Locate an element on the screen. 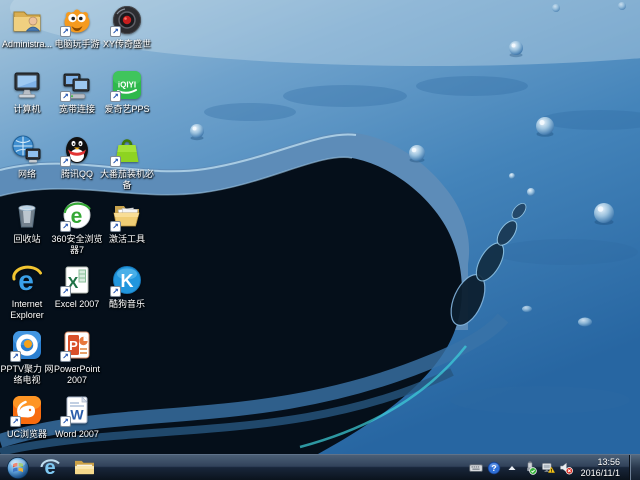 The width and height of the screenshot is (640, 480). administrator-folder-icon is located at coordinates (27, 20).